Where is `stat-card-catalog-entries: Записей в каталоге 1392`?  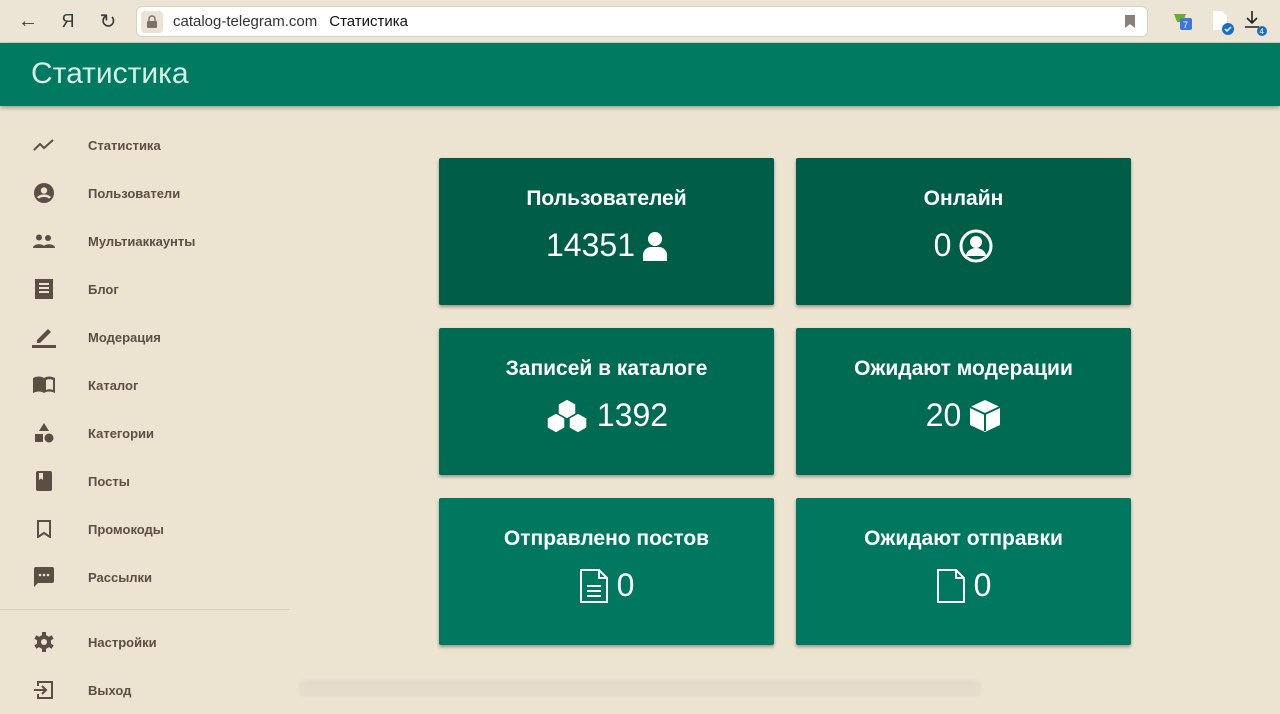
stat-card-catalog-entries: Записей в каталоге 1392 is located at coordinates (606, 401).